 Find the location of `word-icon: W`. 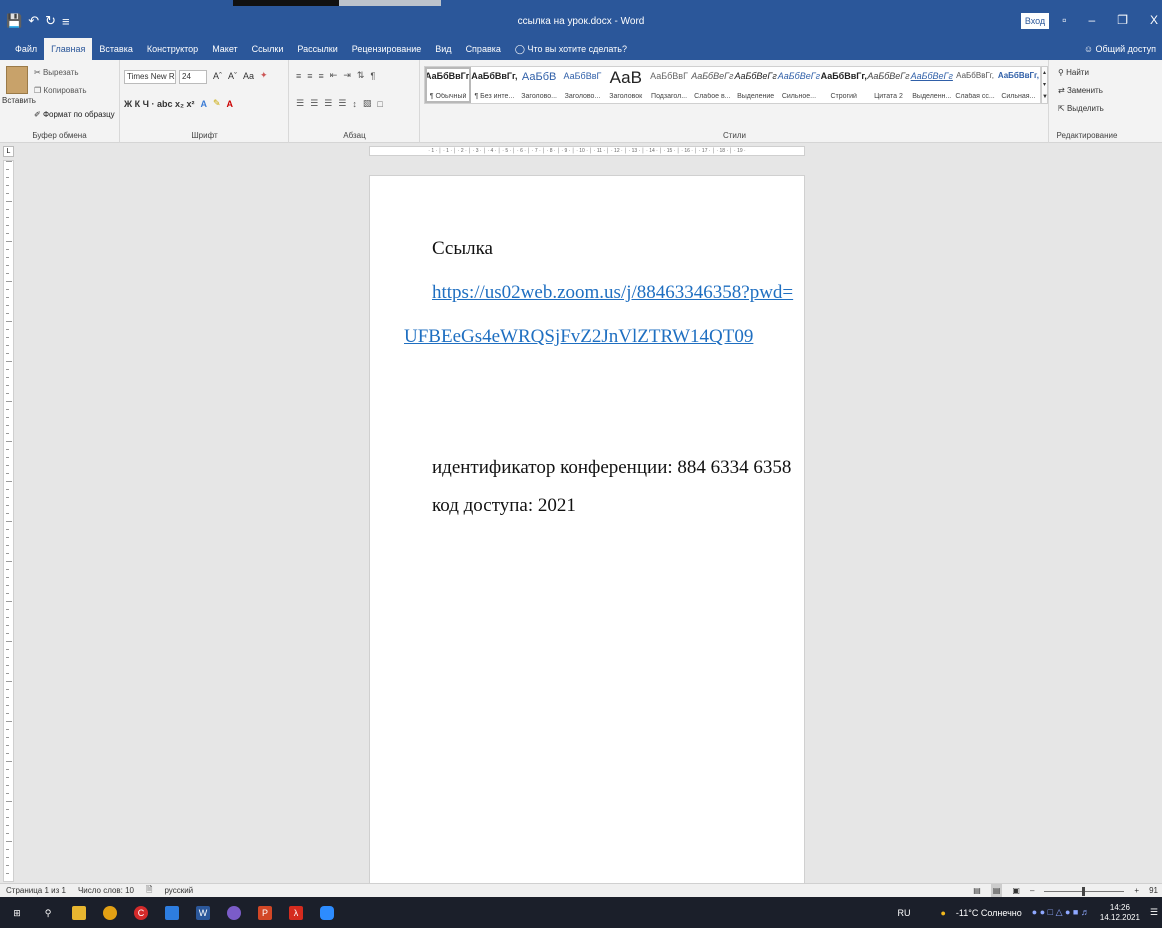

word-icon: W is located at coordinates (203, 912).